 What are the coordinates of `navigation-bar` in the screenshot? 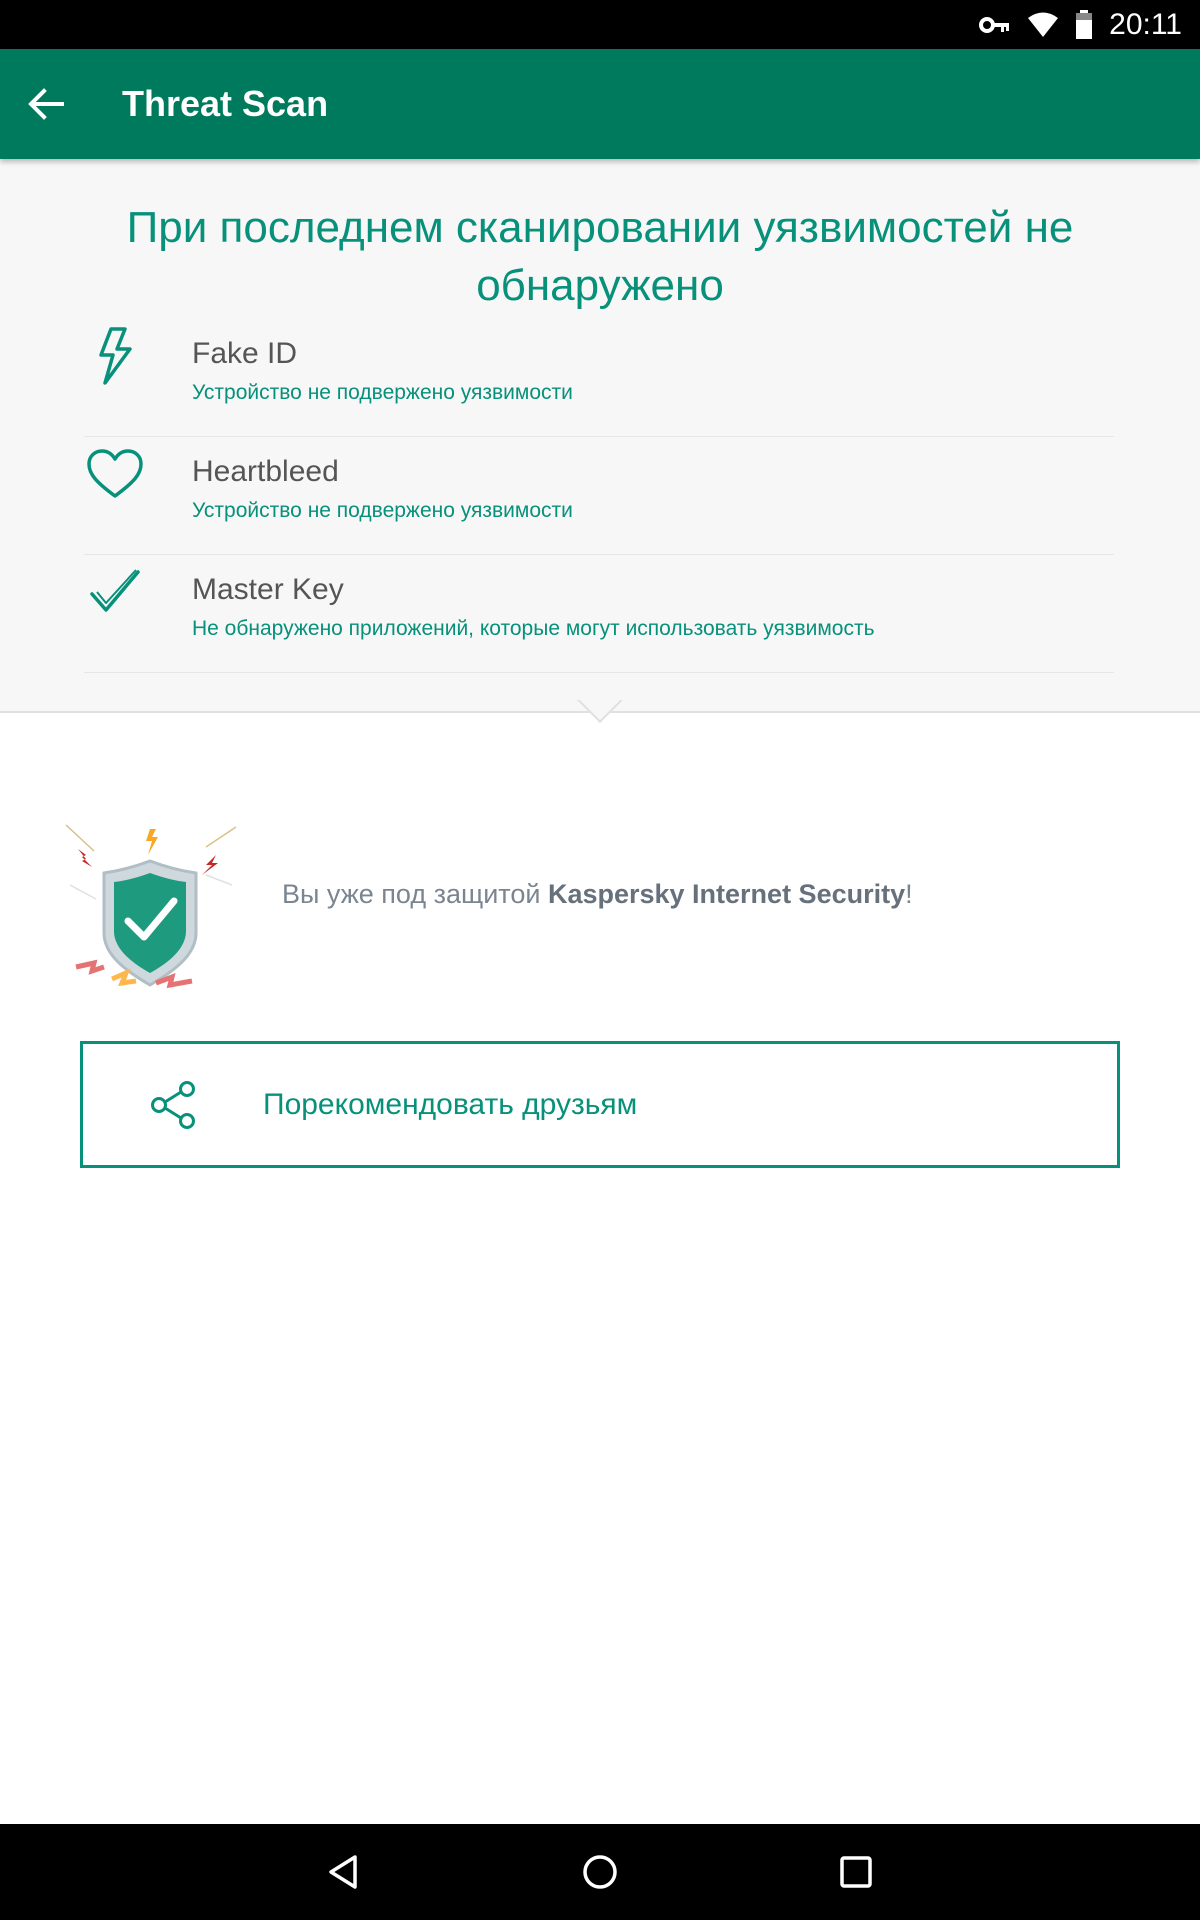 It's located at (600, 1872).